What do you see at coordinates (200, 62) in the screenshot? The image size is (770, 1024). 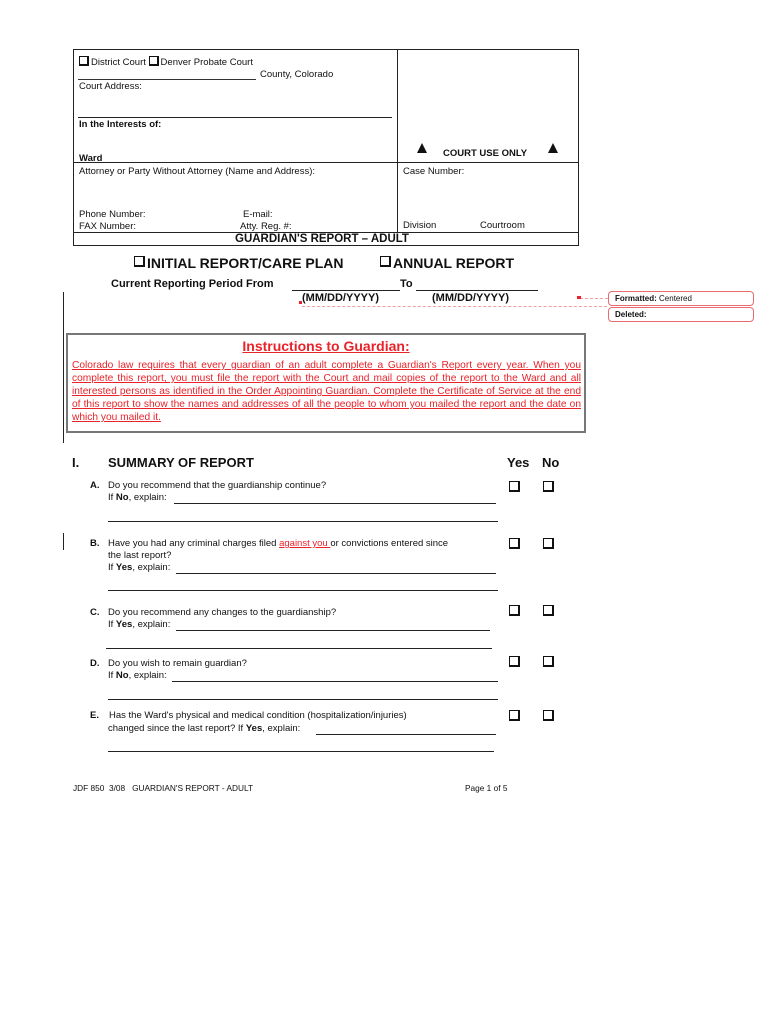 I see `denver-probate-court-option: Denver Probate Court` at bounding box center [200, 62].